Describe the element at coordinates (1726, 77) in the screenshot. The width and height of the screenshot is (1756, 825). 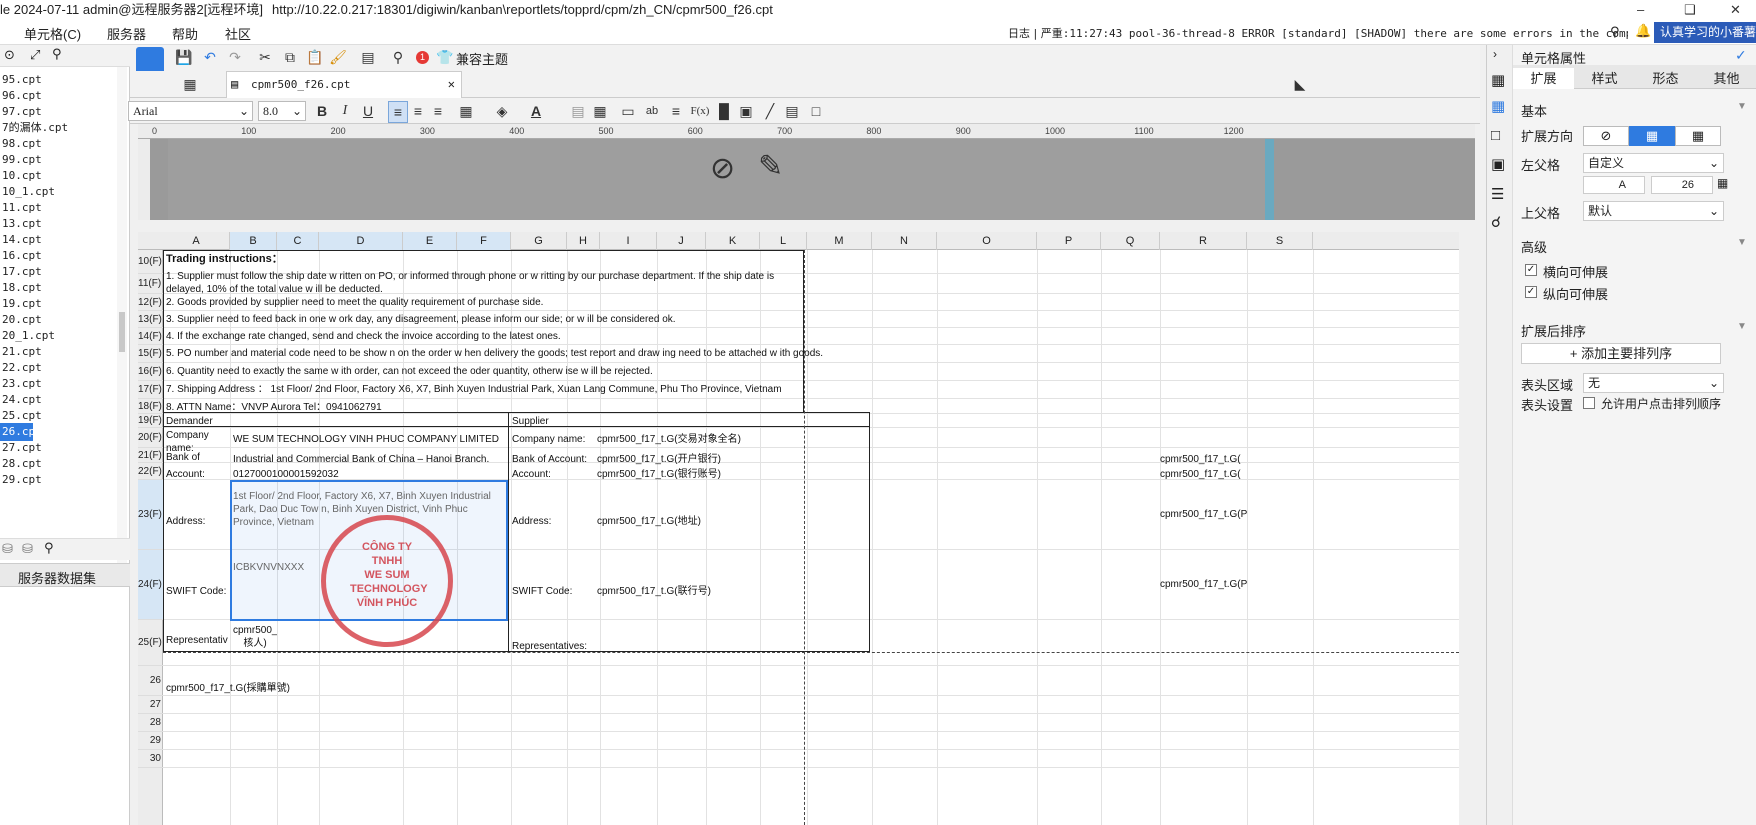
I see `tab-other: 其他` at that location.